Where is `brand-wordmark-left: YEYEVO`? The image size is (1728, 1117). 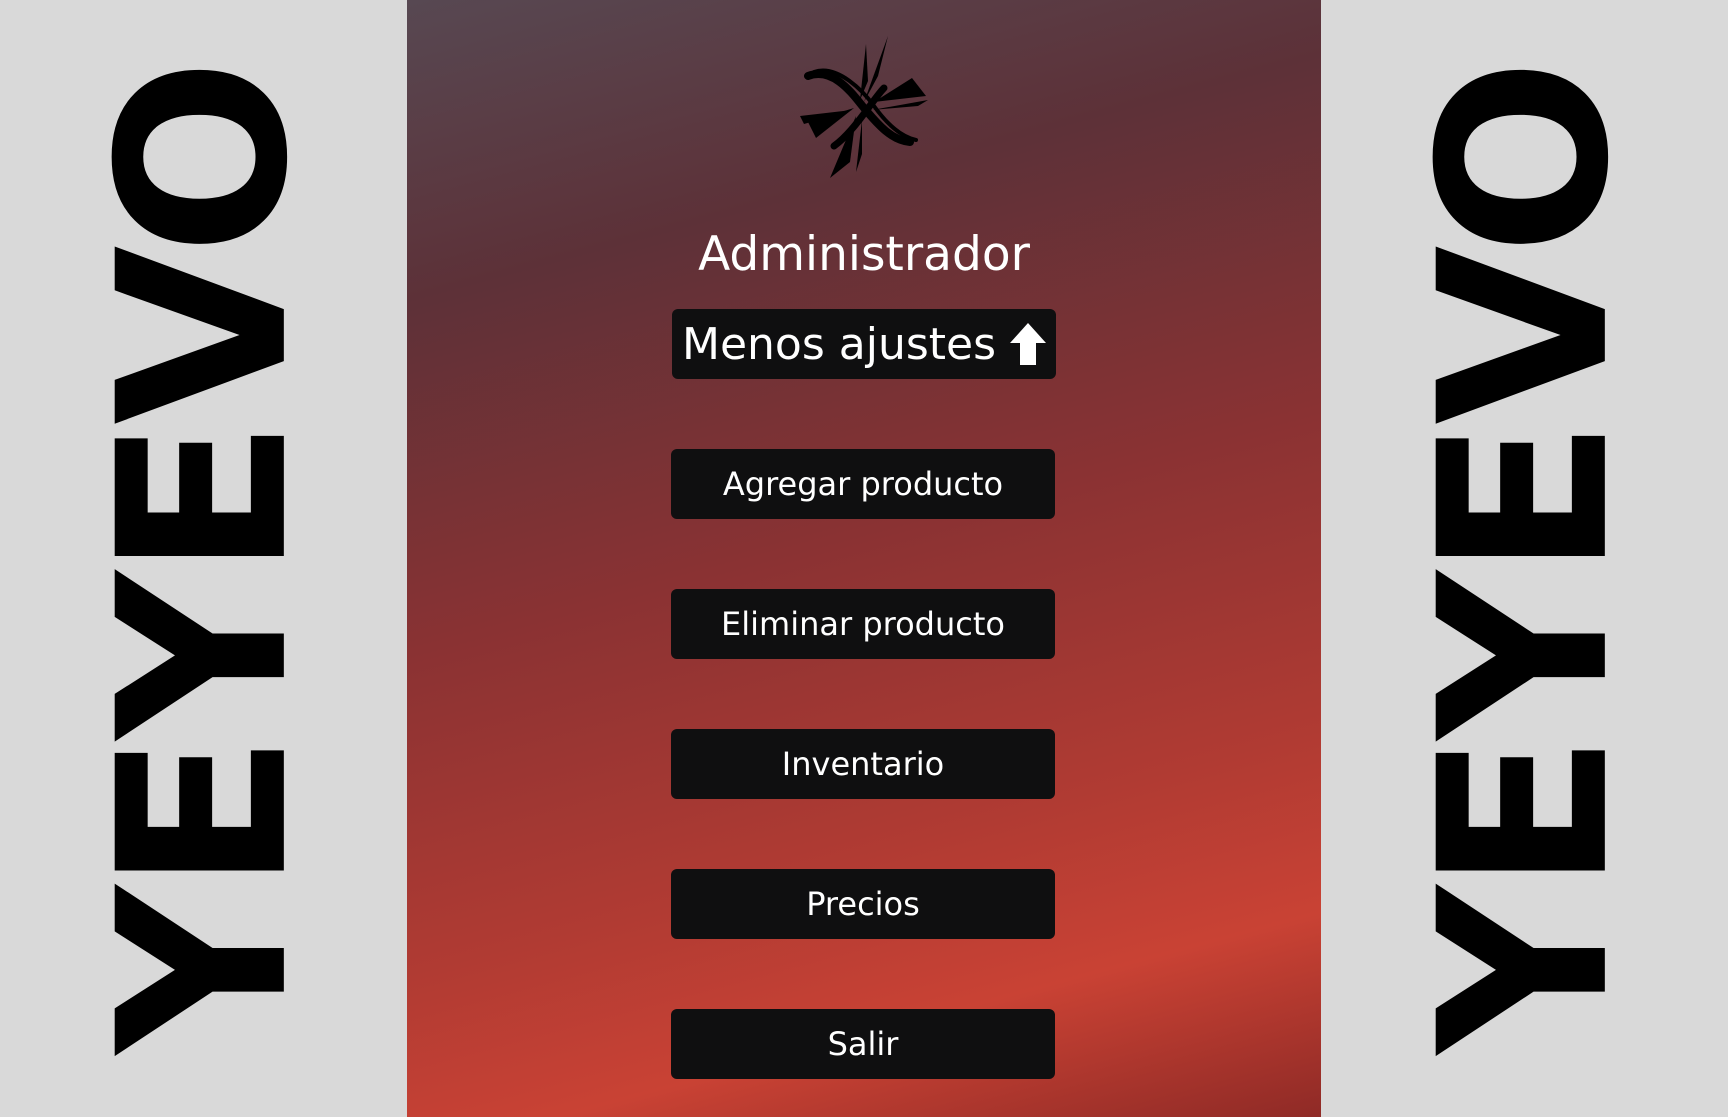 brand-wordmark-left: YEYEVO is located at coordinates (203, 558).